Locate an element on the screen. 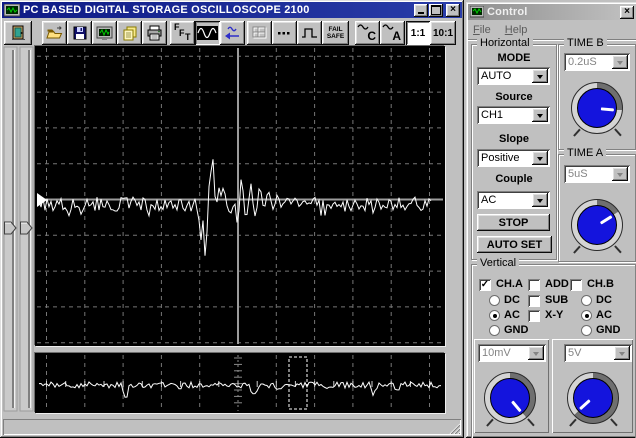 The image size is (636, 438). status-bar is located at coordinates (232, 427).